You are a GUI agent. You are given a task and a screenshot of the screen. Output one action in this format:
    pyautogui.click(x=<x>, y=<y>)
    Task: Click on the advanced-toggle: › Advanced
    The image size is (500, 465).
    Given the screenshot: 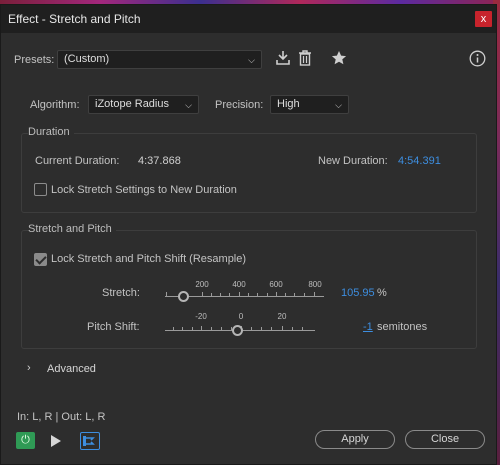 What is the action you would take?
    pyautogui.click(x=70, y=370)
    